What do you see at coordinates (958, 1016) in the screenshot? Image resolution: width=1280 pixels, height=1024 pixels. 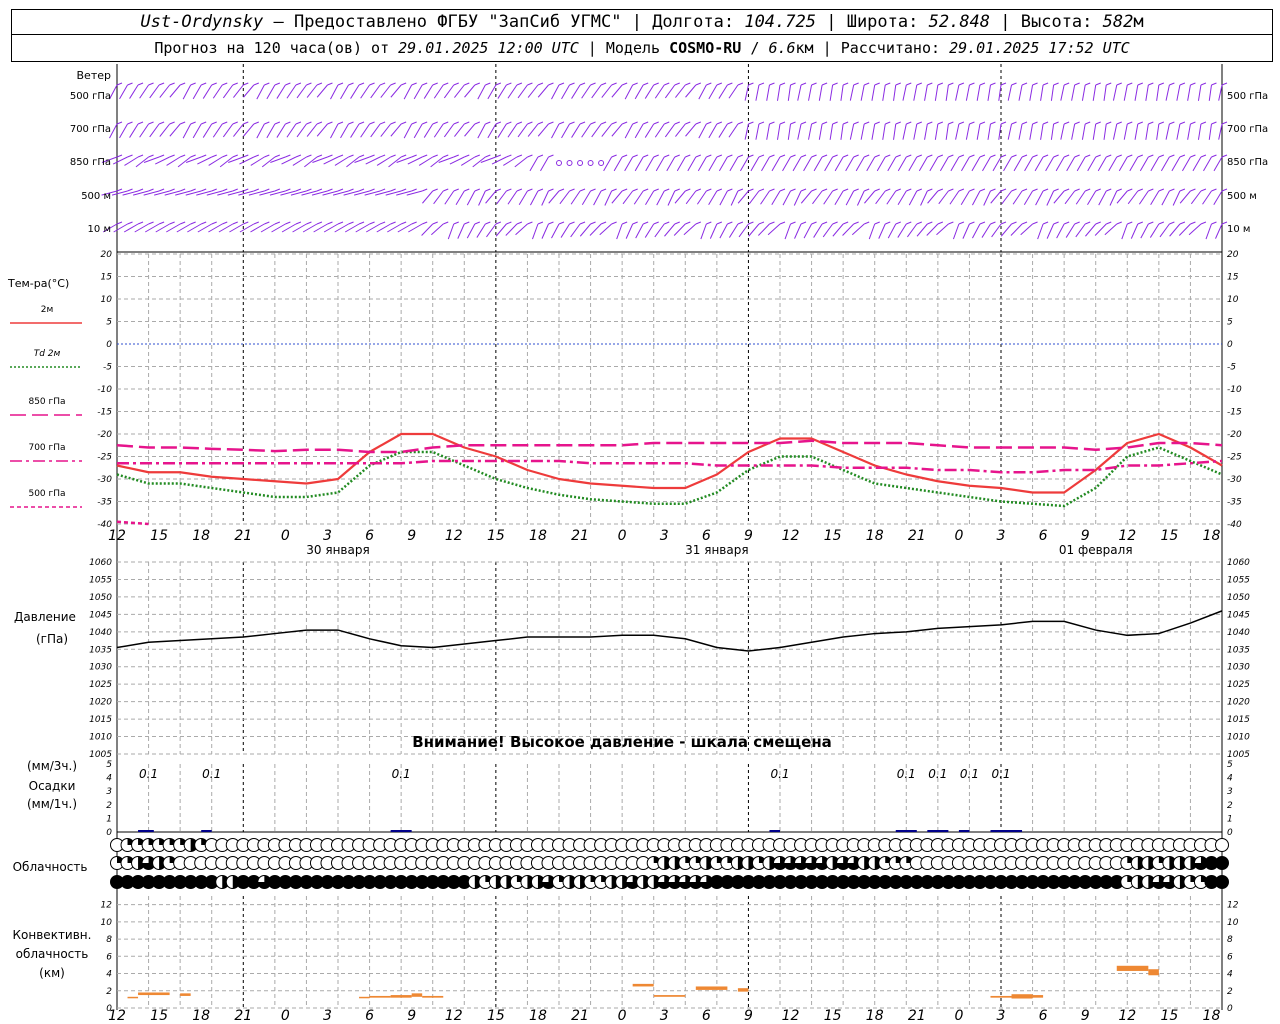 I see `hour-tick-label-bottom: 0` at bounding box center [958, 1016].